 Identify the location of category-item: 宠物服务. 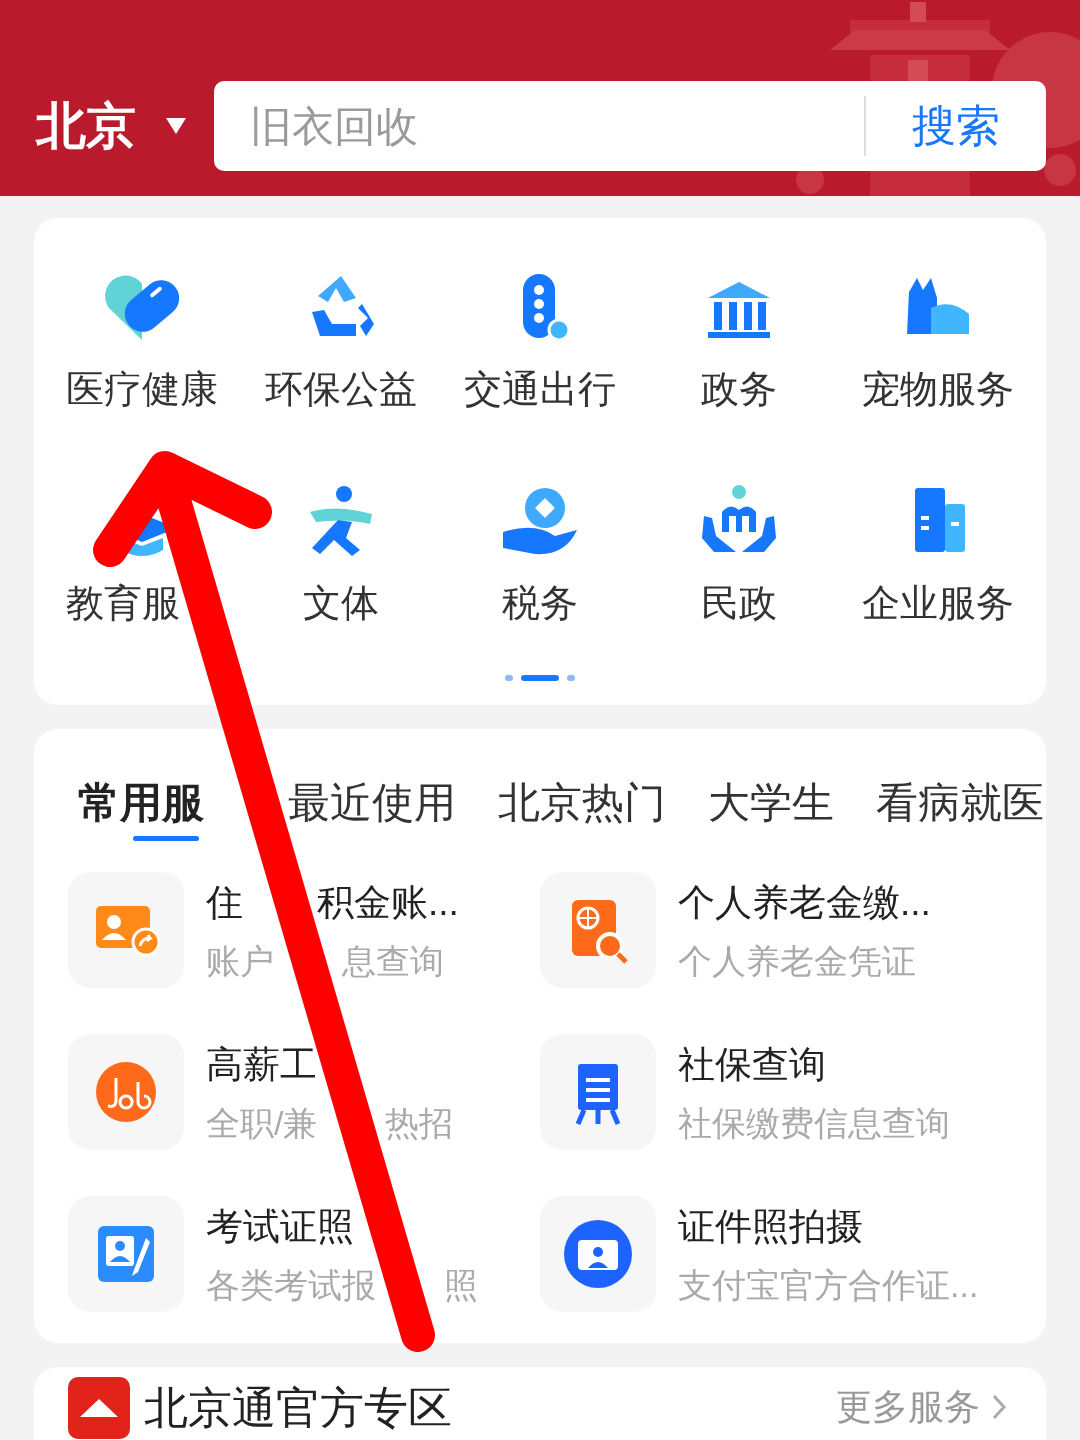
(938, 342).